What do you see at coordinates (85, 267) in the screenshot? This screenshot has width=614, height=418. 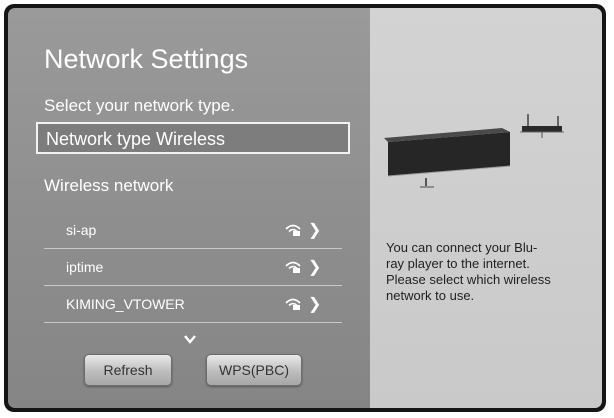 I see `network-name: iptime` at bounding box center [85, 267].